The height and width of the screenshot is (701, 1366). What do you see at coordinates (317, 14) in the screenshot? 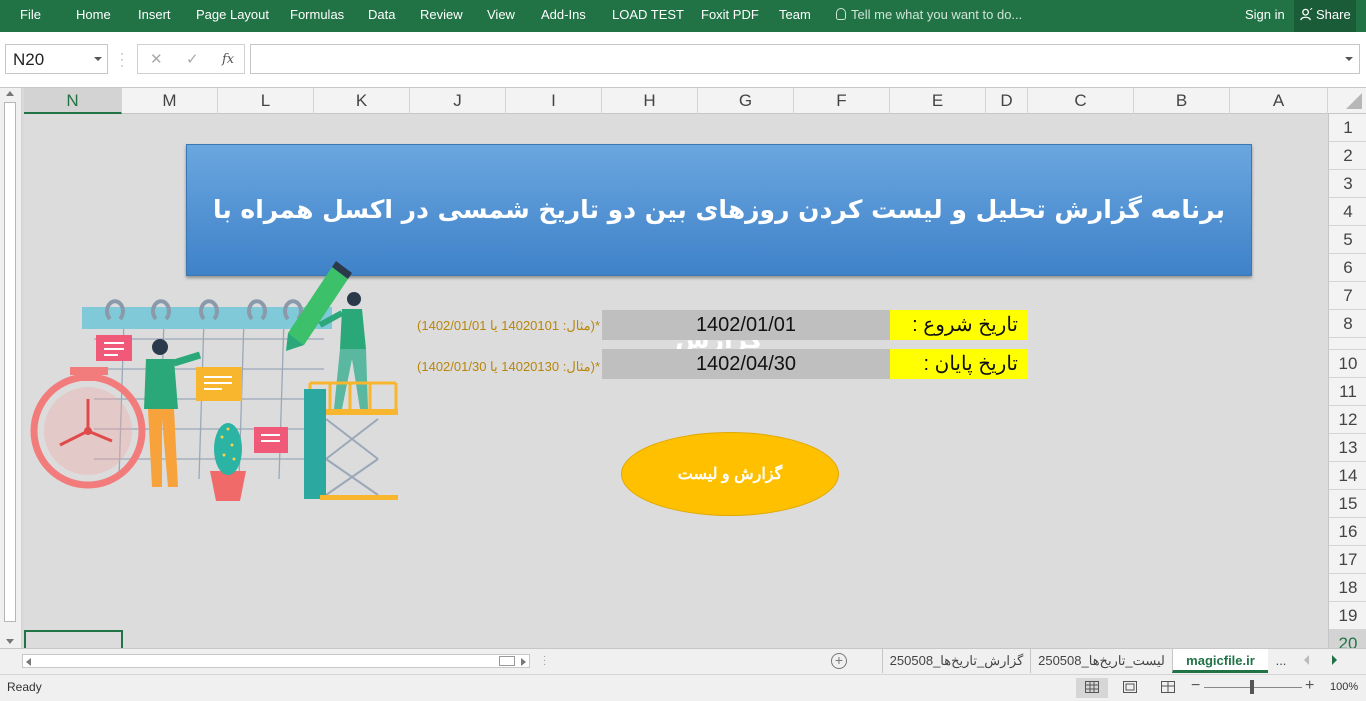
I see `tab-formulas: Formulas` at bounding box center [317, 14].